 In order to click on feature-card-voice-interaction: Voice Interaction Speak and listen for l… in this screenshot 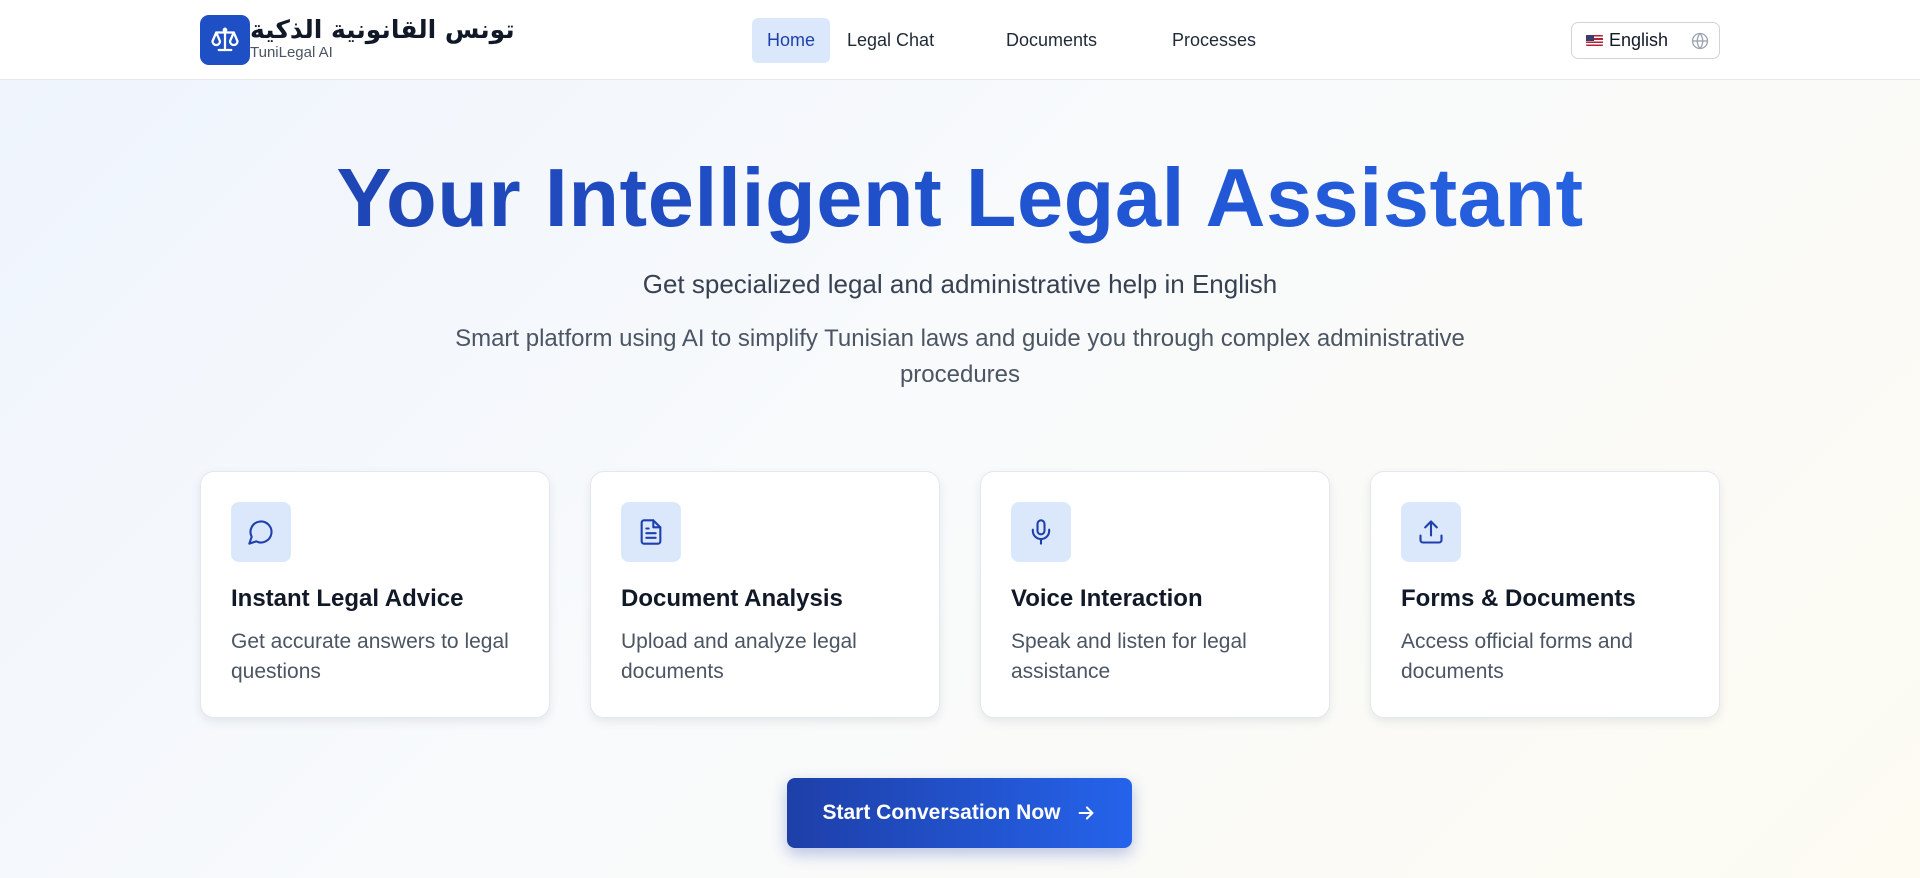, I will do `click(1155, 594)`.